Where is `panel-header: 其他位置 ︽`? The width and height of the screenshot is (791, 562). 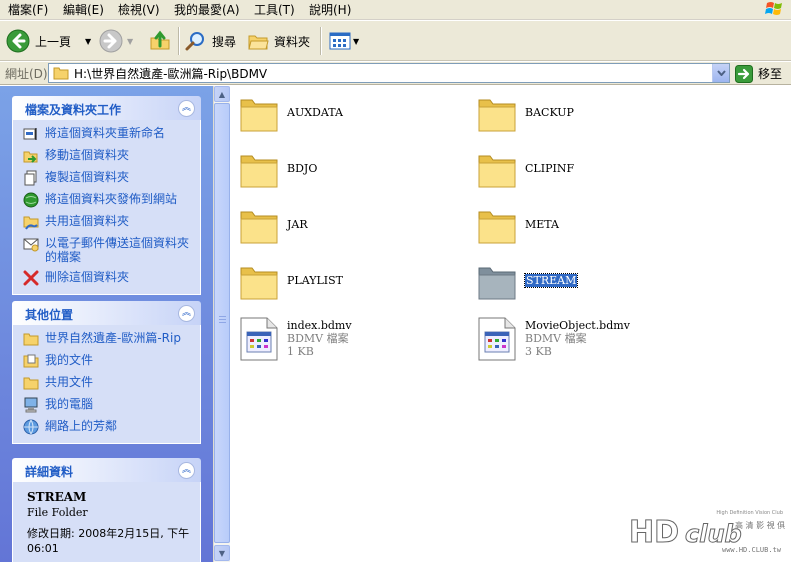
panel-header: 其他位置 ︽ is located at coordinates (106, 313).